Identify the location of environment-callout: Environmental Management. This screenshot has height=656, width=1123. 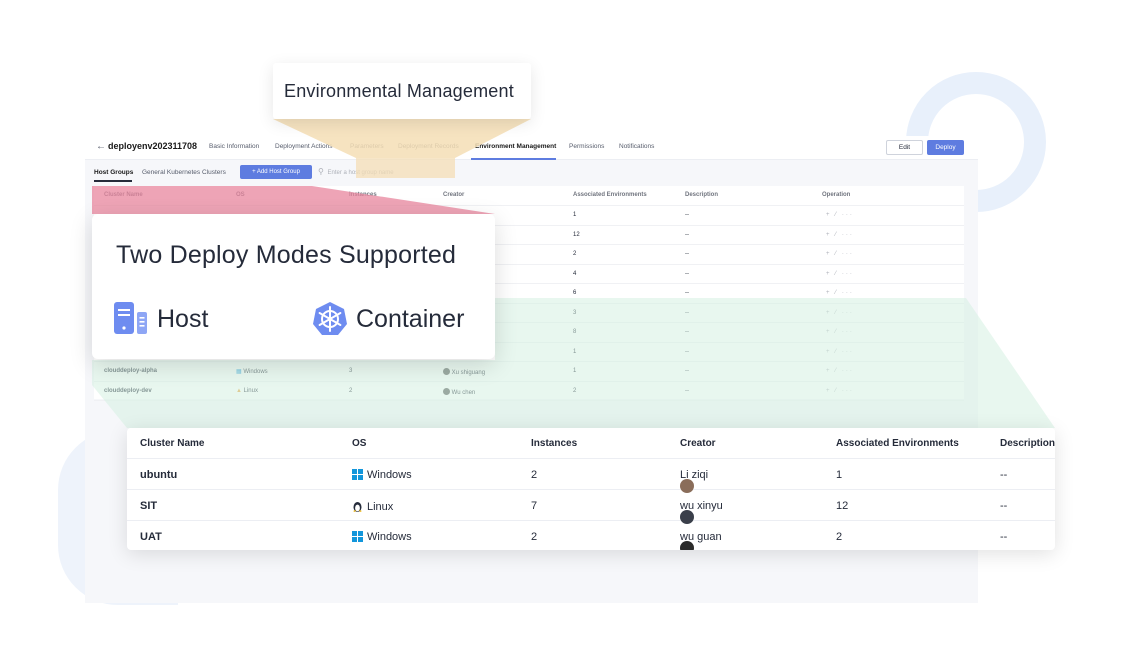
(402, 91).